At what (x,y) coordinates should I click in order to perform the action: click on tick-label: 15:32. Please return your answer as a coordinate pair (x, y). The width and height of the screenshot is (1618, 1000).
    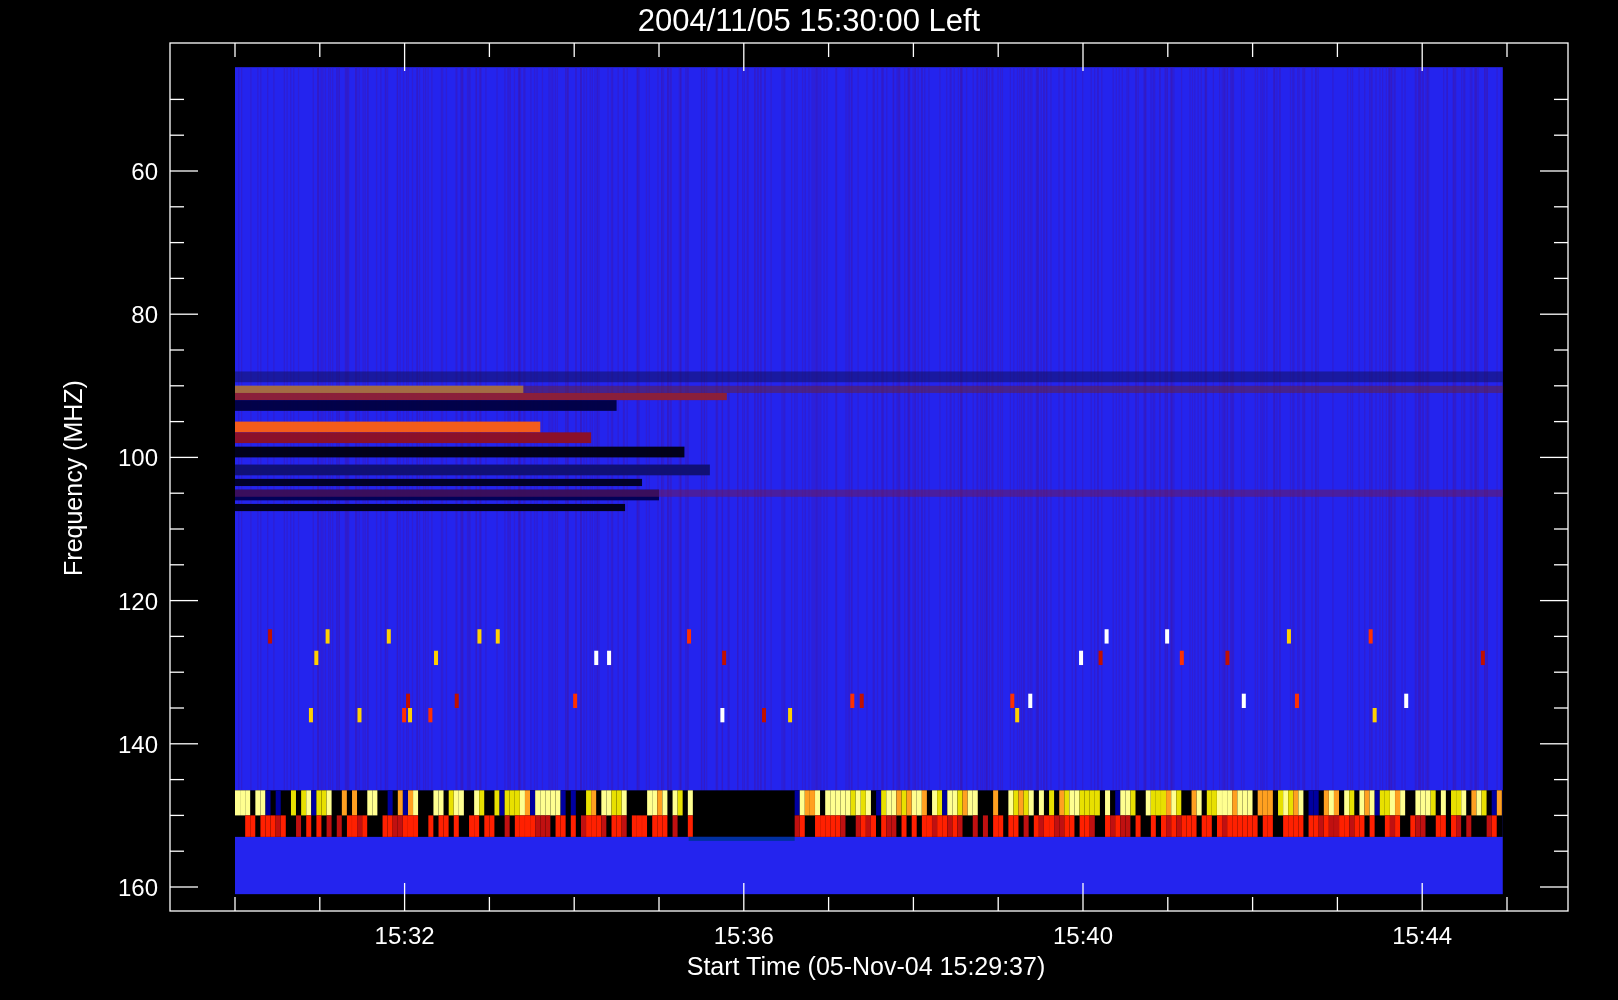
    Looking at the image, I should click on (404, 935).